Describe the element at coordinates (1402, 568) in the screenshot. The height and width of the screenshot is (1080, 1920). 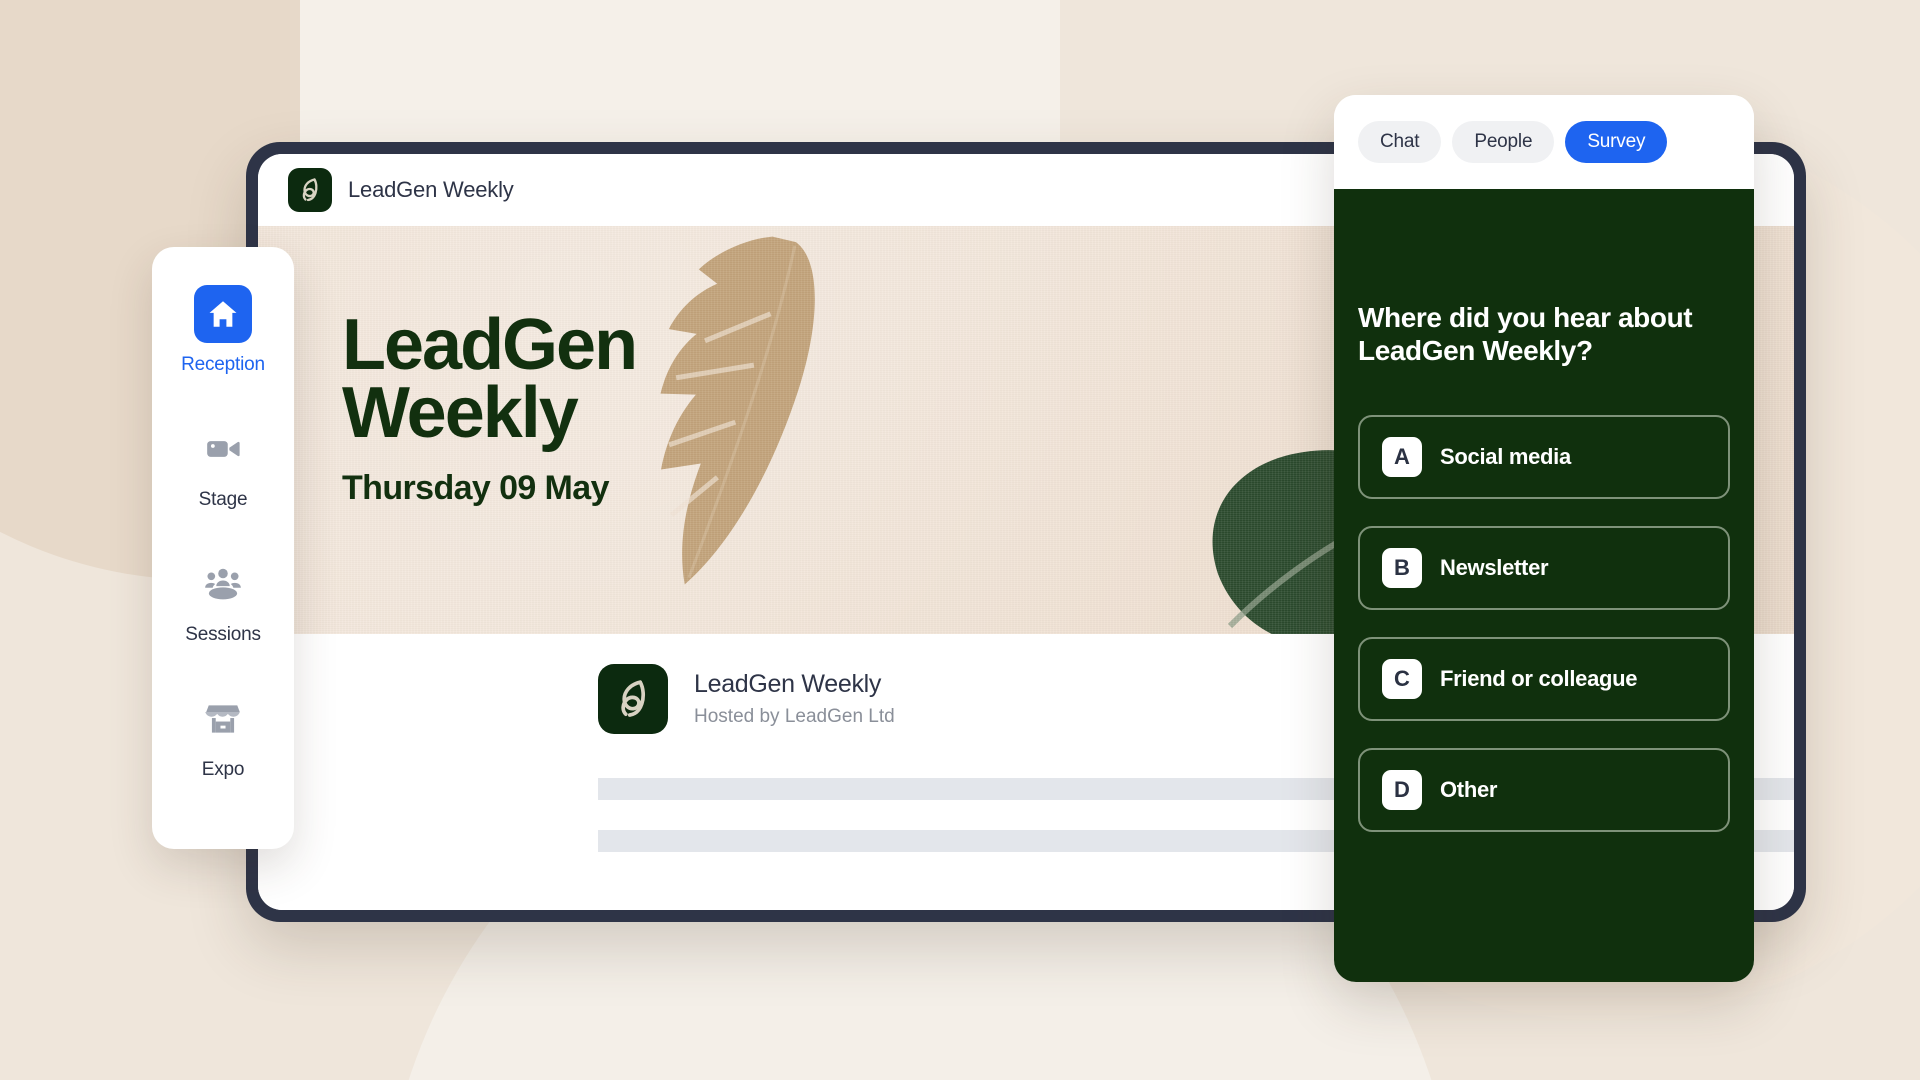
I see `option-key-badge: B` at that location.